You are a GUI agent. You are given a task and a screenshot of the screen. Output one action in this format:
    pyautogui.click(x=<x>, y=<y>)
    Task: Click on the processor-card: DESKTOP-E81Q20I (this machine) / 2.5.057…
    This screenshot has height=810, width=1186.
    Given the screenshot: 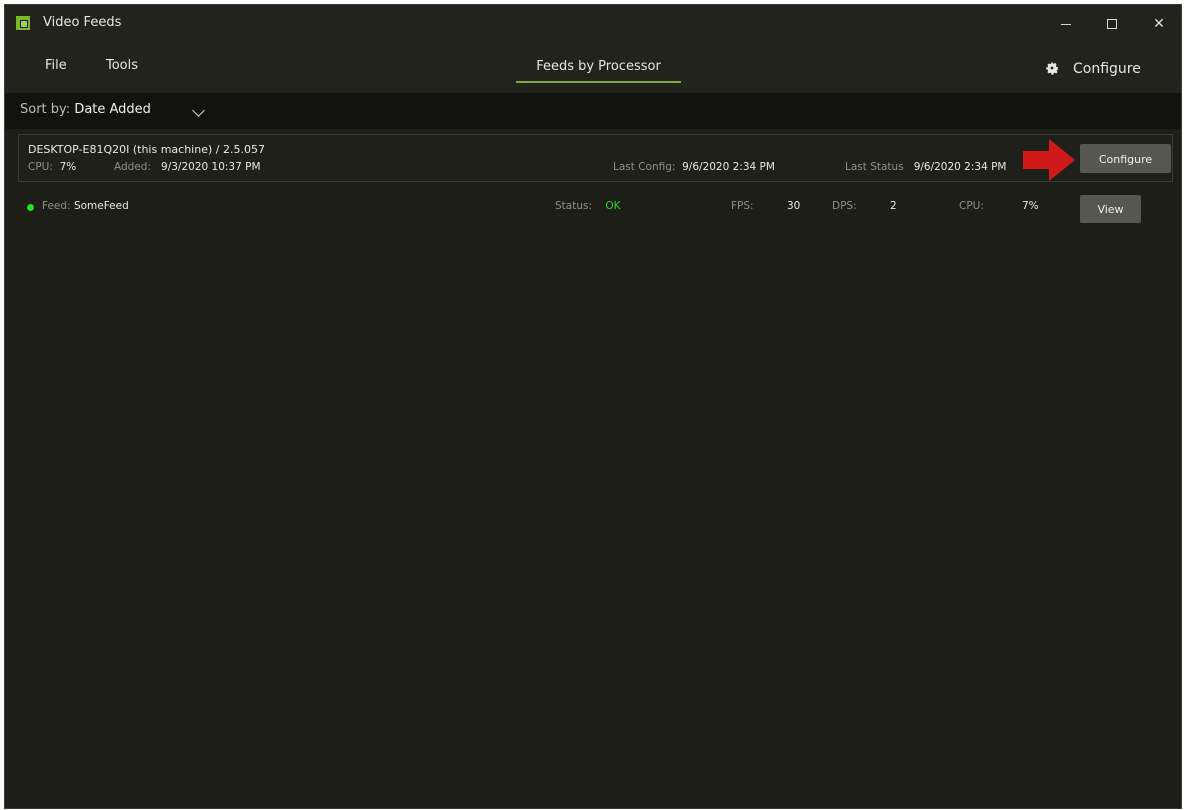 What is the action you would take?
    pyautogui.click(x=595, y=158)
    